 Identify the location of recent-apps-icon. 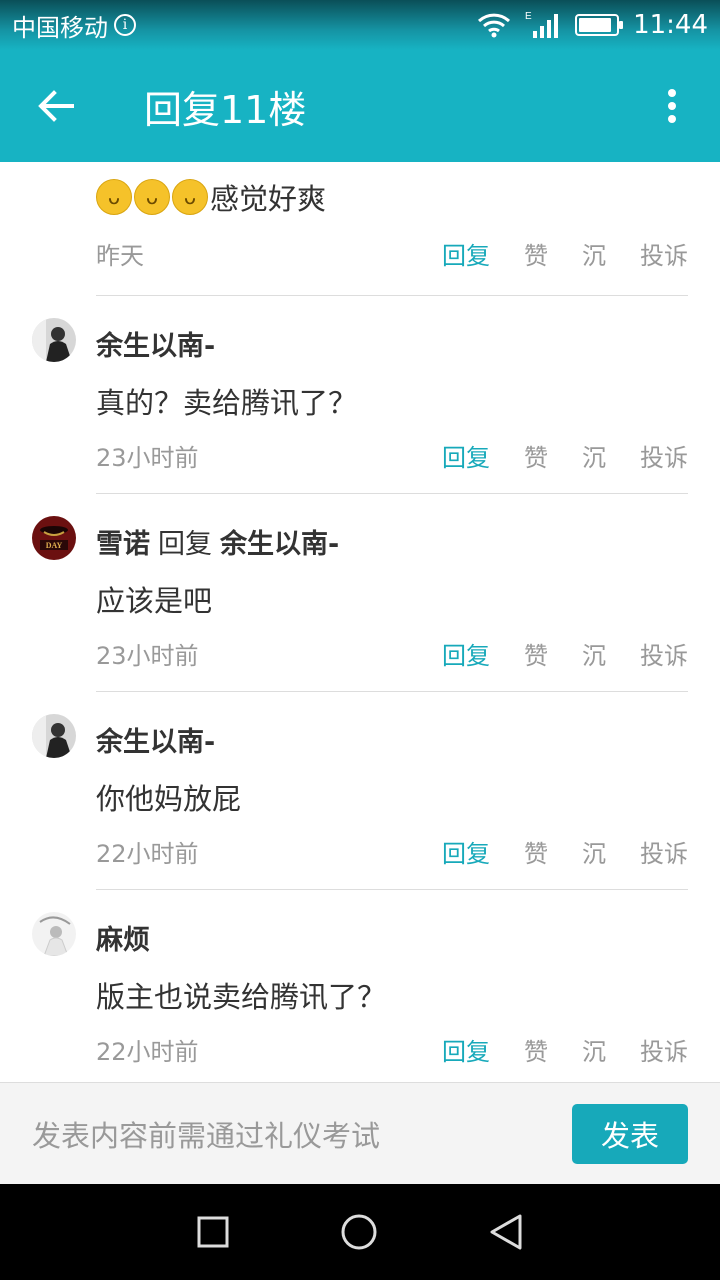
(213, 1232).